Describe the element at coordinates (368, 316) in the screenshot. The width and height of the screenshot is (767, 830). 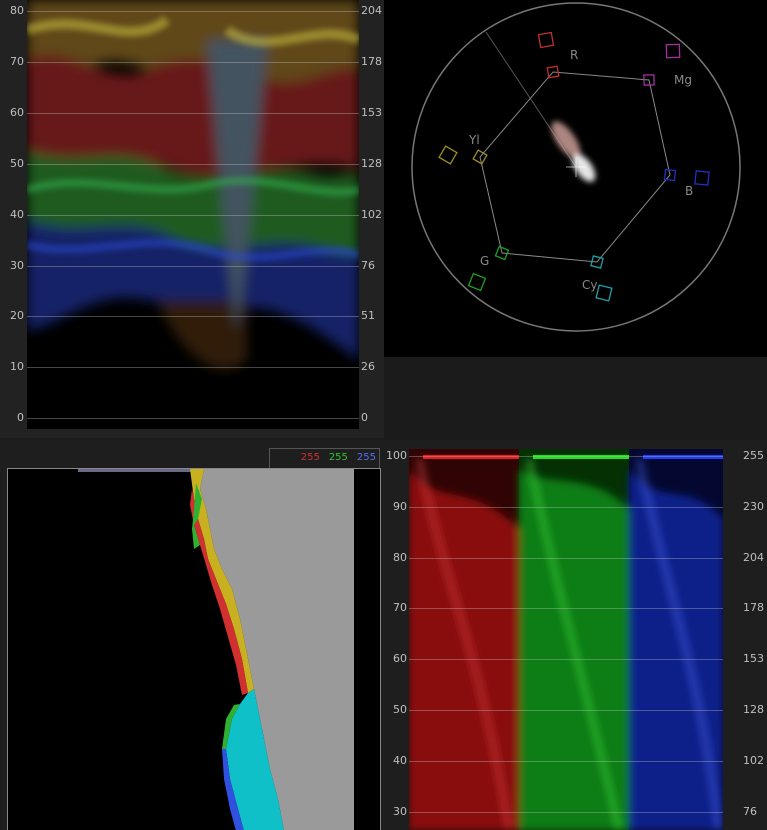
I see `axis-tick-label: 51` at that location.